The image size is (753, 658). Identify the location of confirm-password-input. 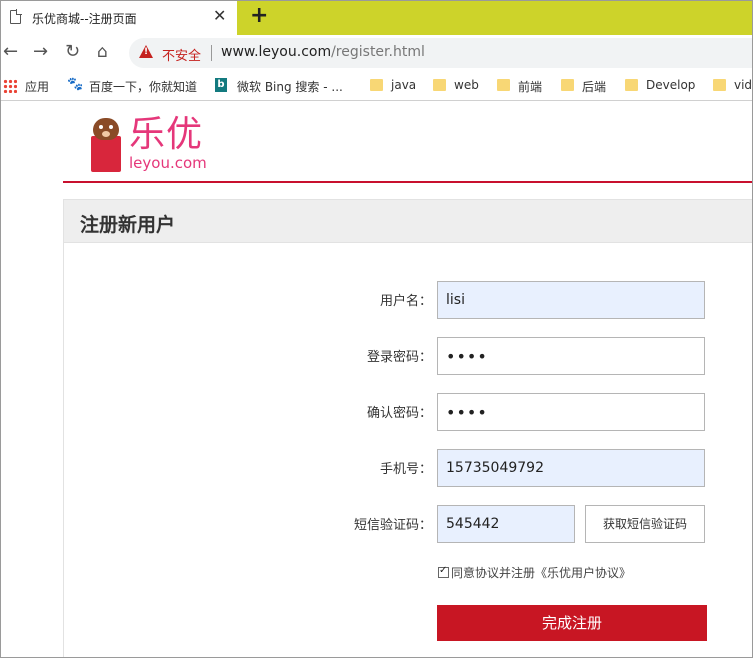
(571, 412).